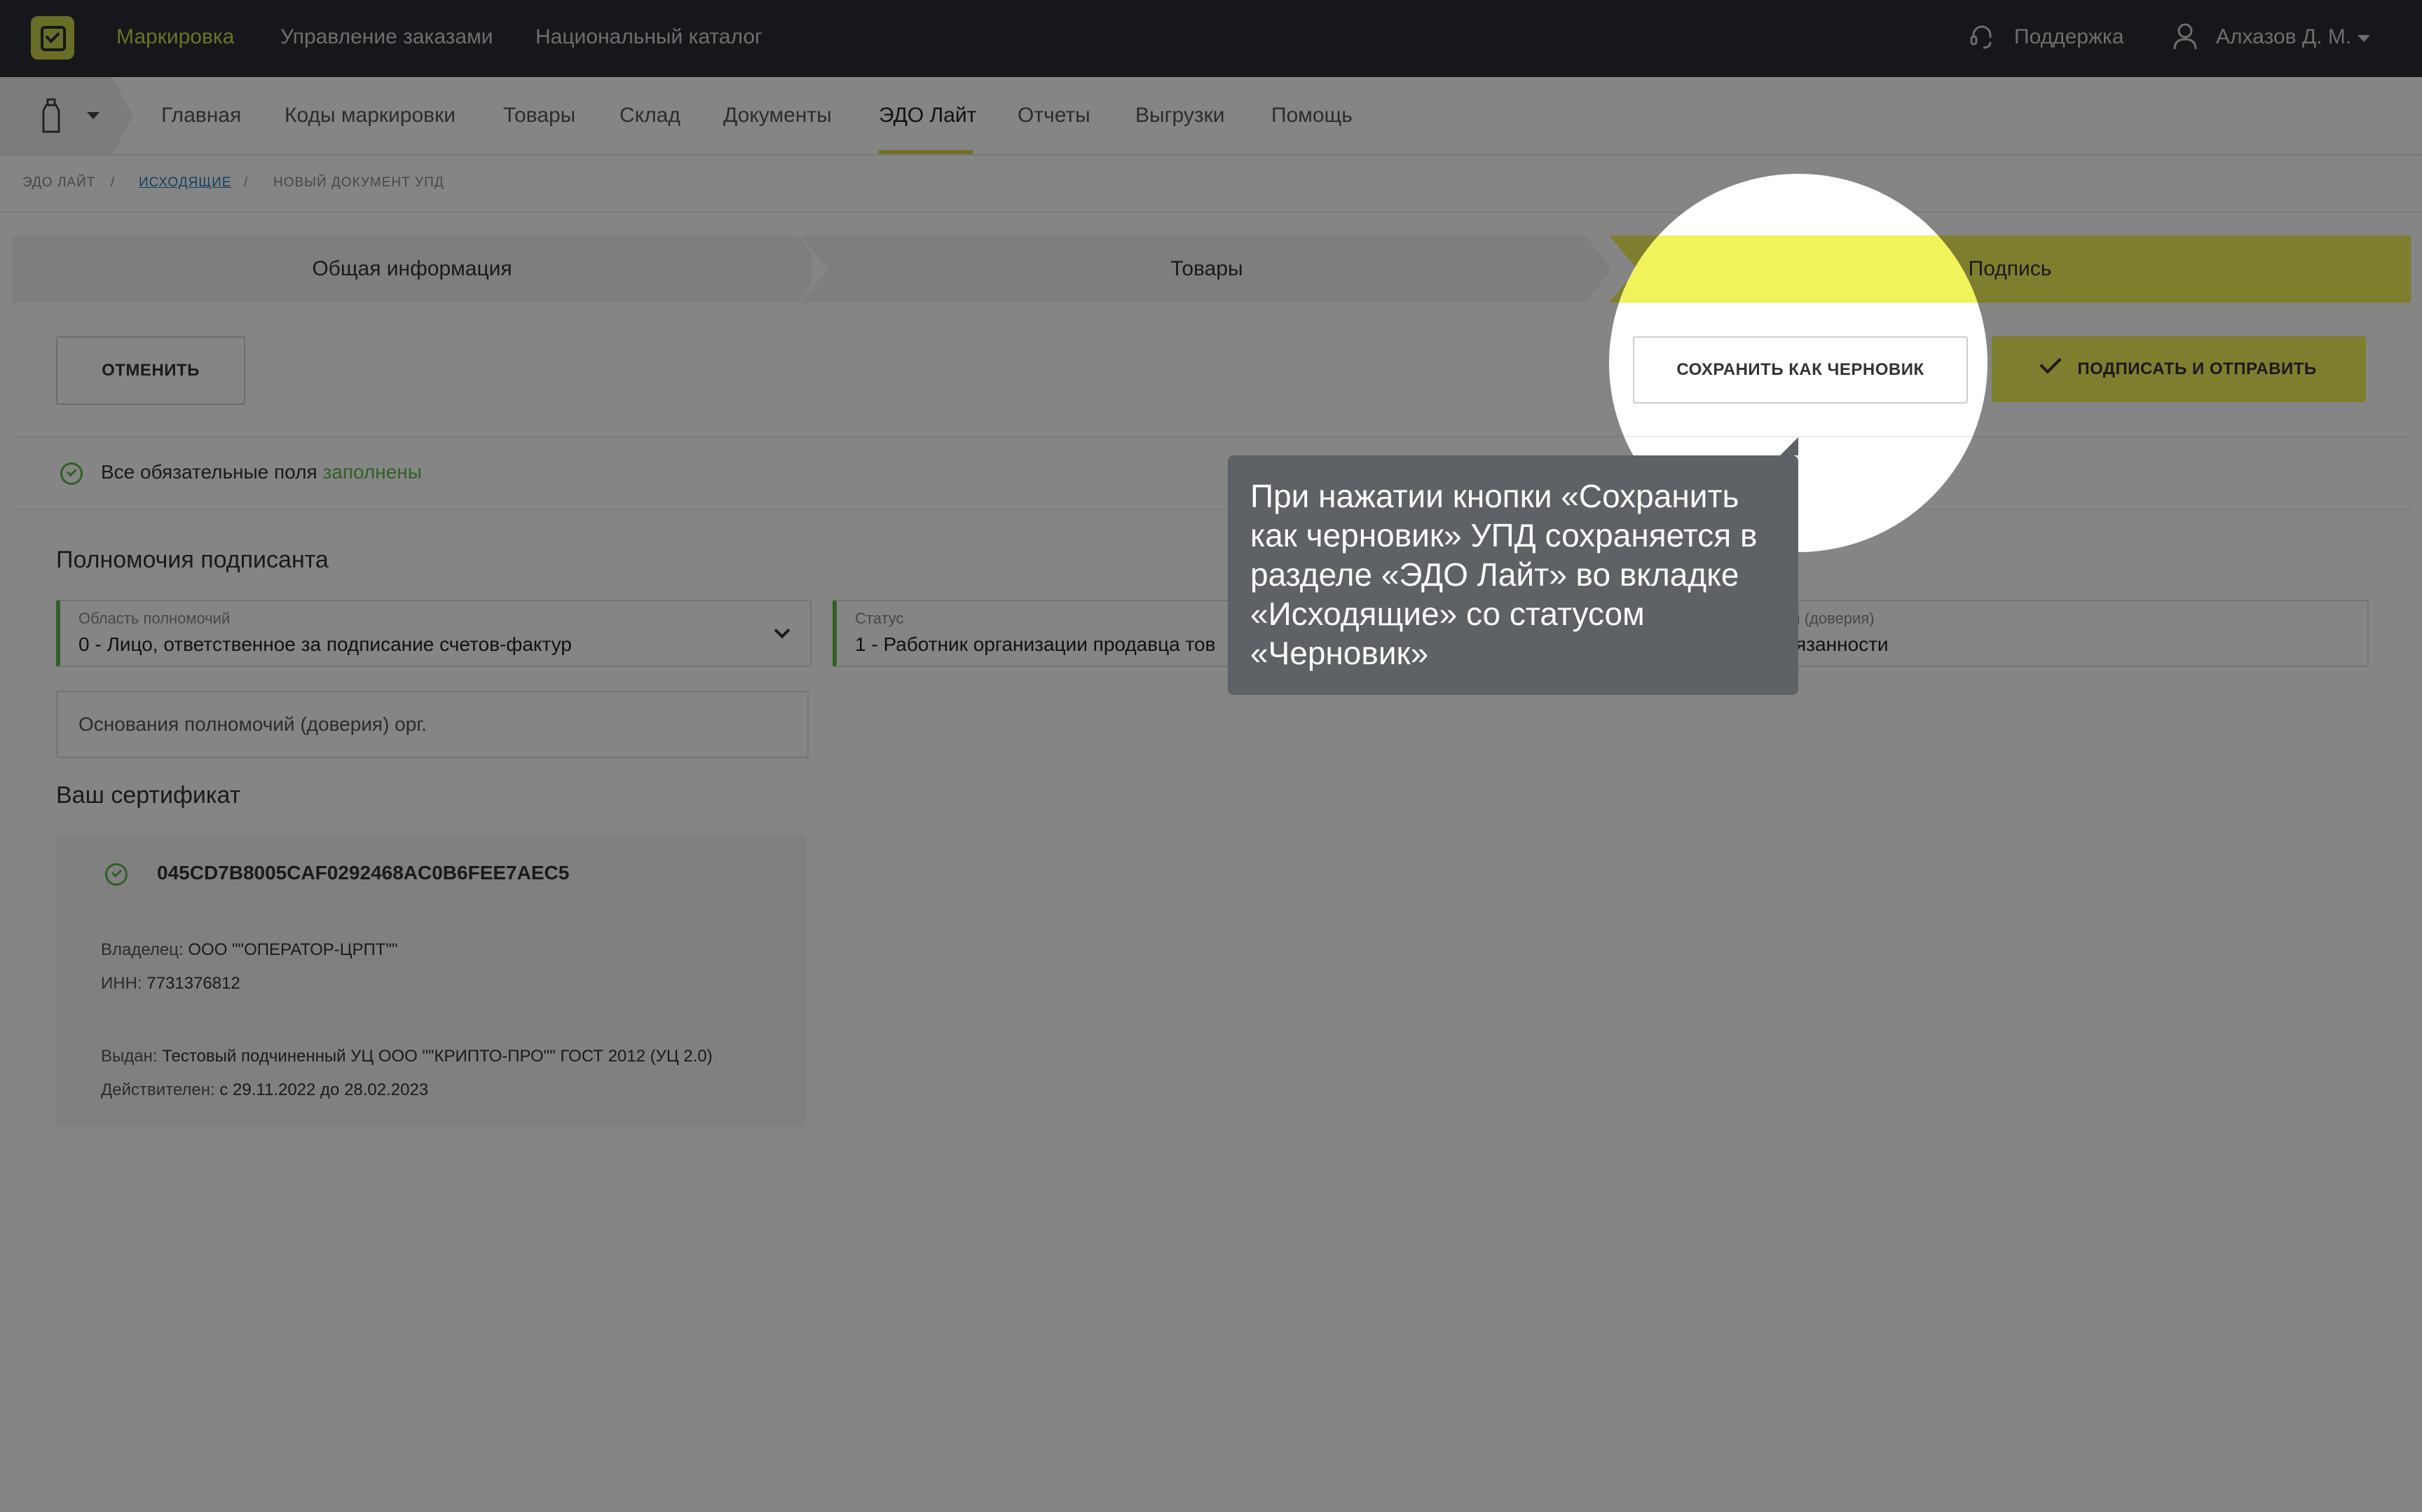 The image size is (2422, 1512). I want to click on spotlight-step-signature, so click(1798, 269).